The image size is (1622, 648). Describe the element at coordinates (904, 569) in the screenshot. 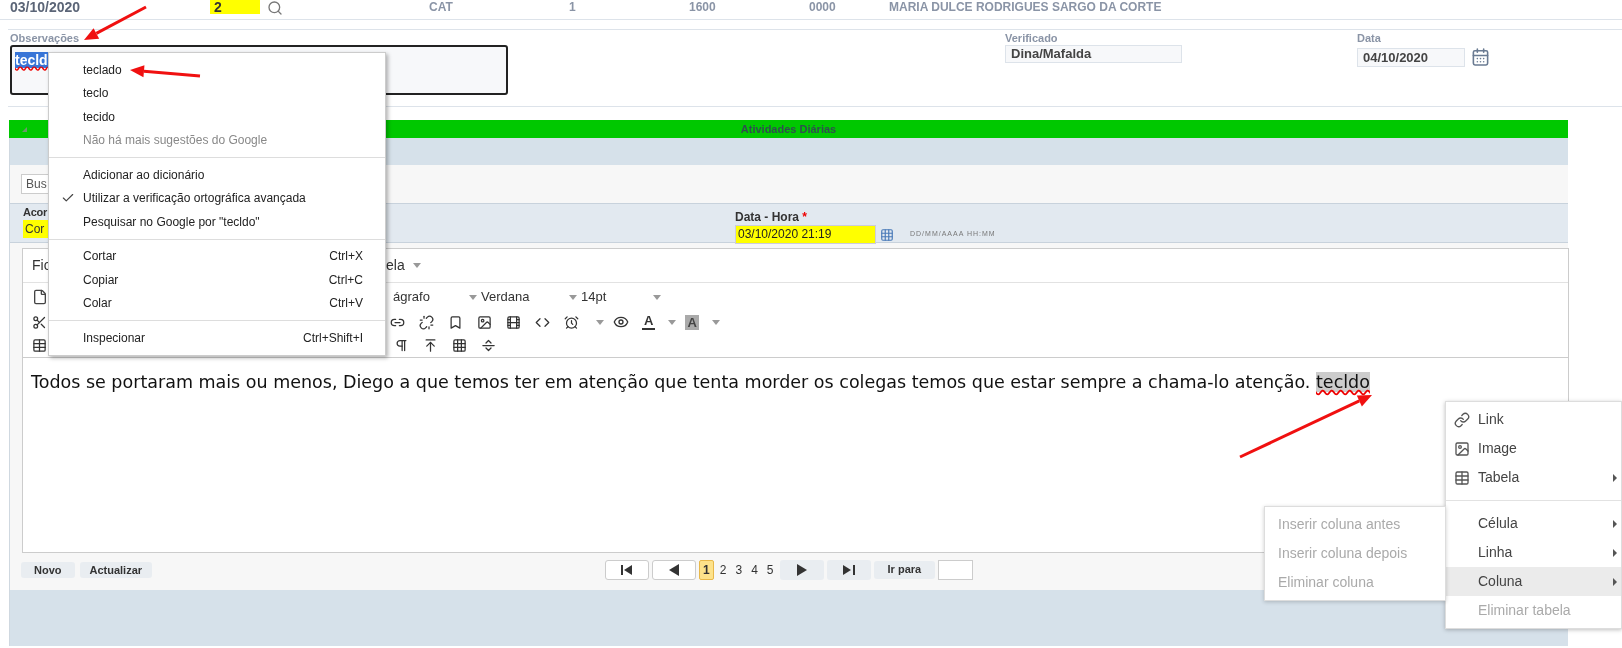

I see `go-to-button: Ir para` at that location.